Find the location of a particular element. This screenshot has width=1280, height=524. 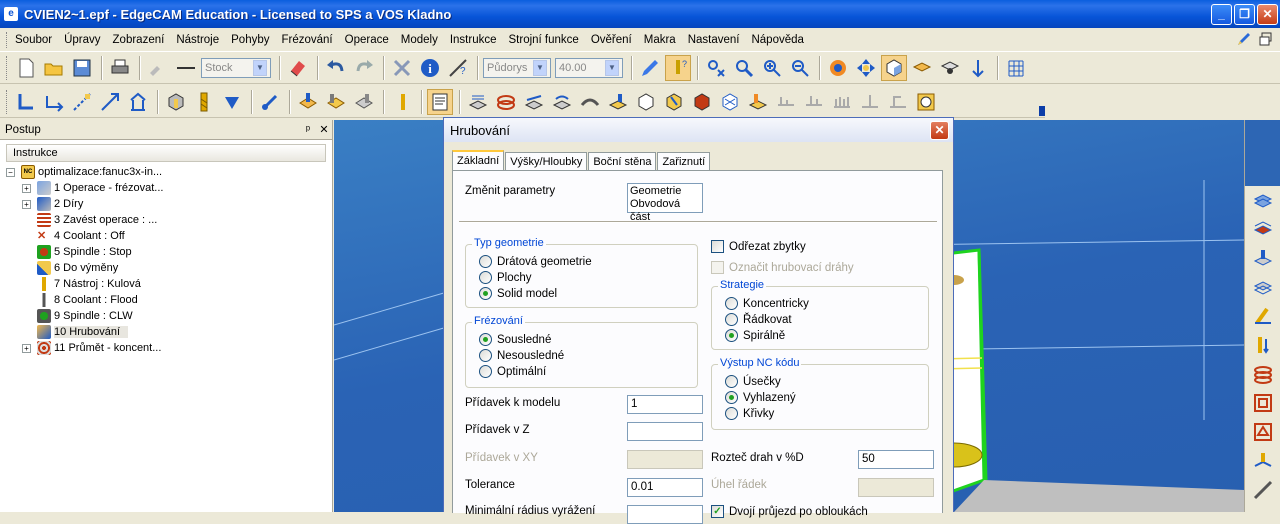

feed-move-icon is located at coordinates (110, 102).